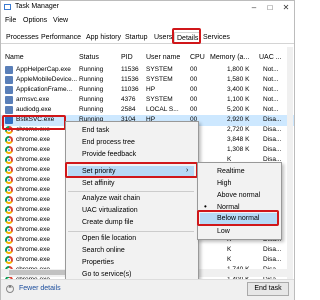 This screenshot has height=300, width=320. Describe the element at coordinates (270, 7) in the screenshot. I see `maximize-button: □` at that location.